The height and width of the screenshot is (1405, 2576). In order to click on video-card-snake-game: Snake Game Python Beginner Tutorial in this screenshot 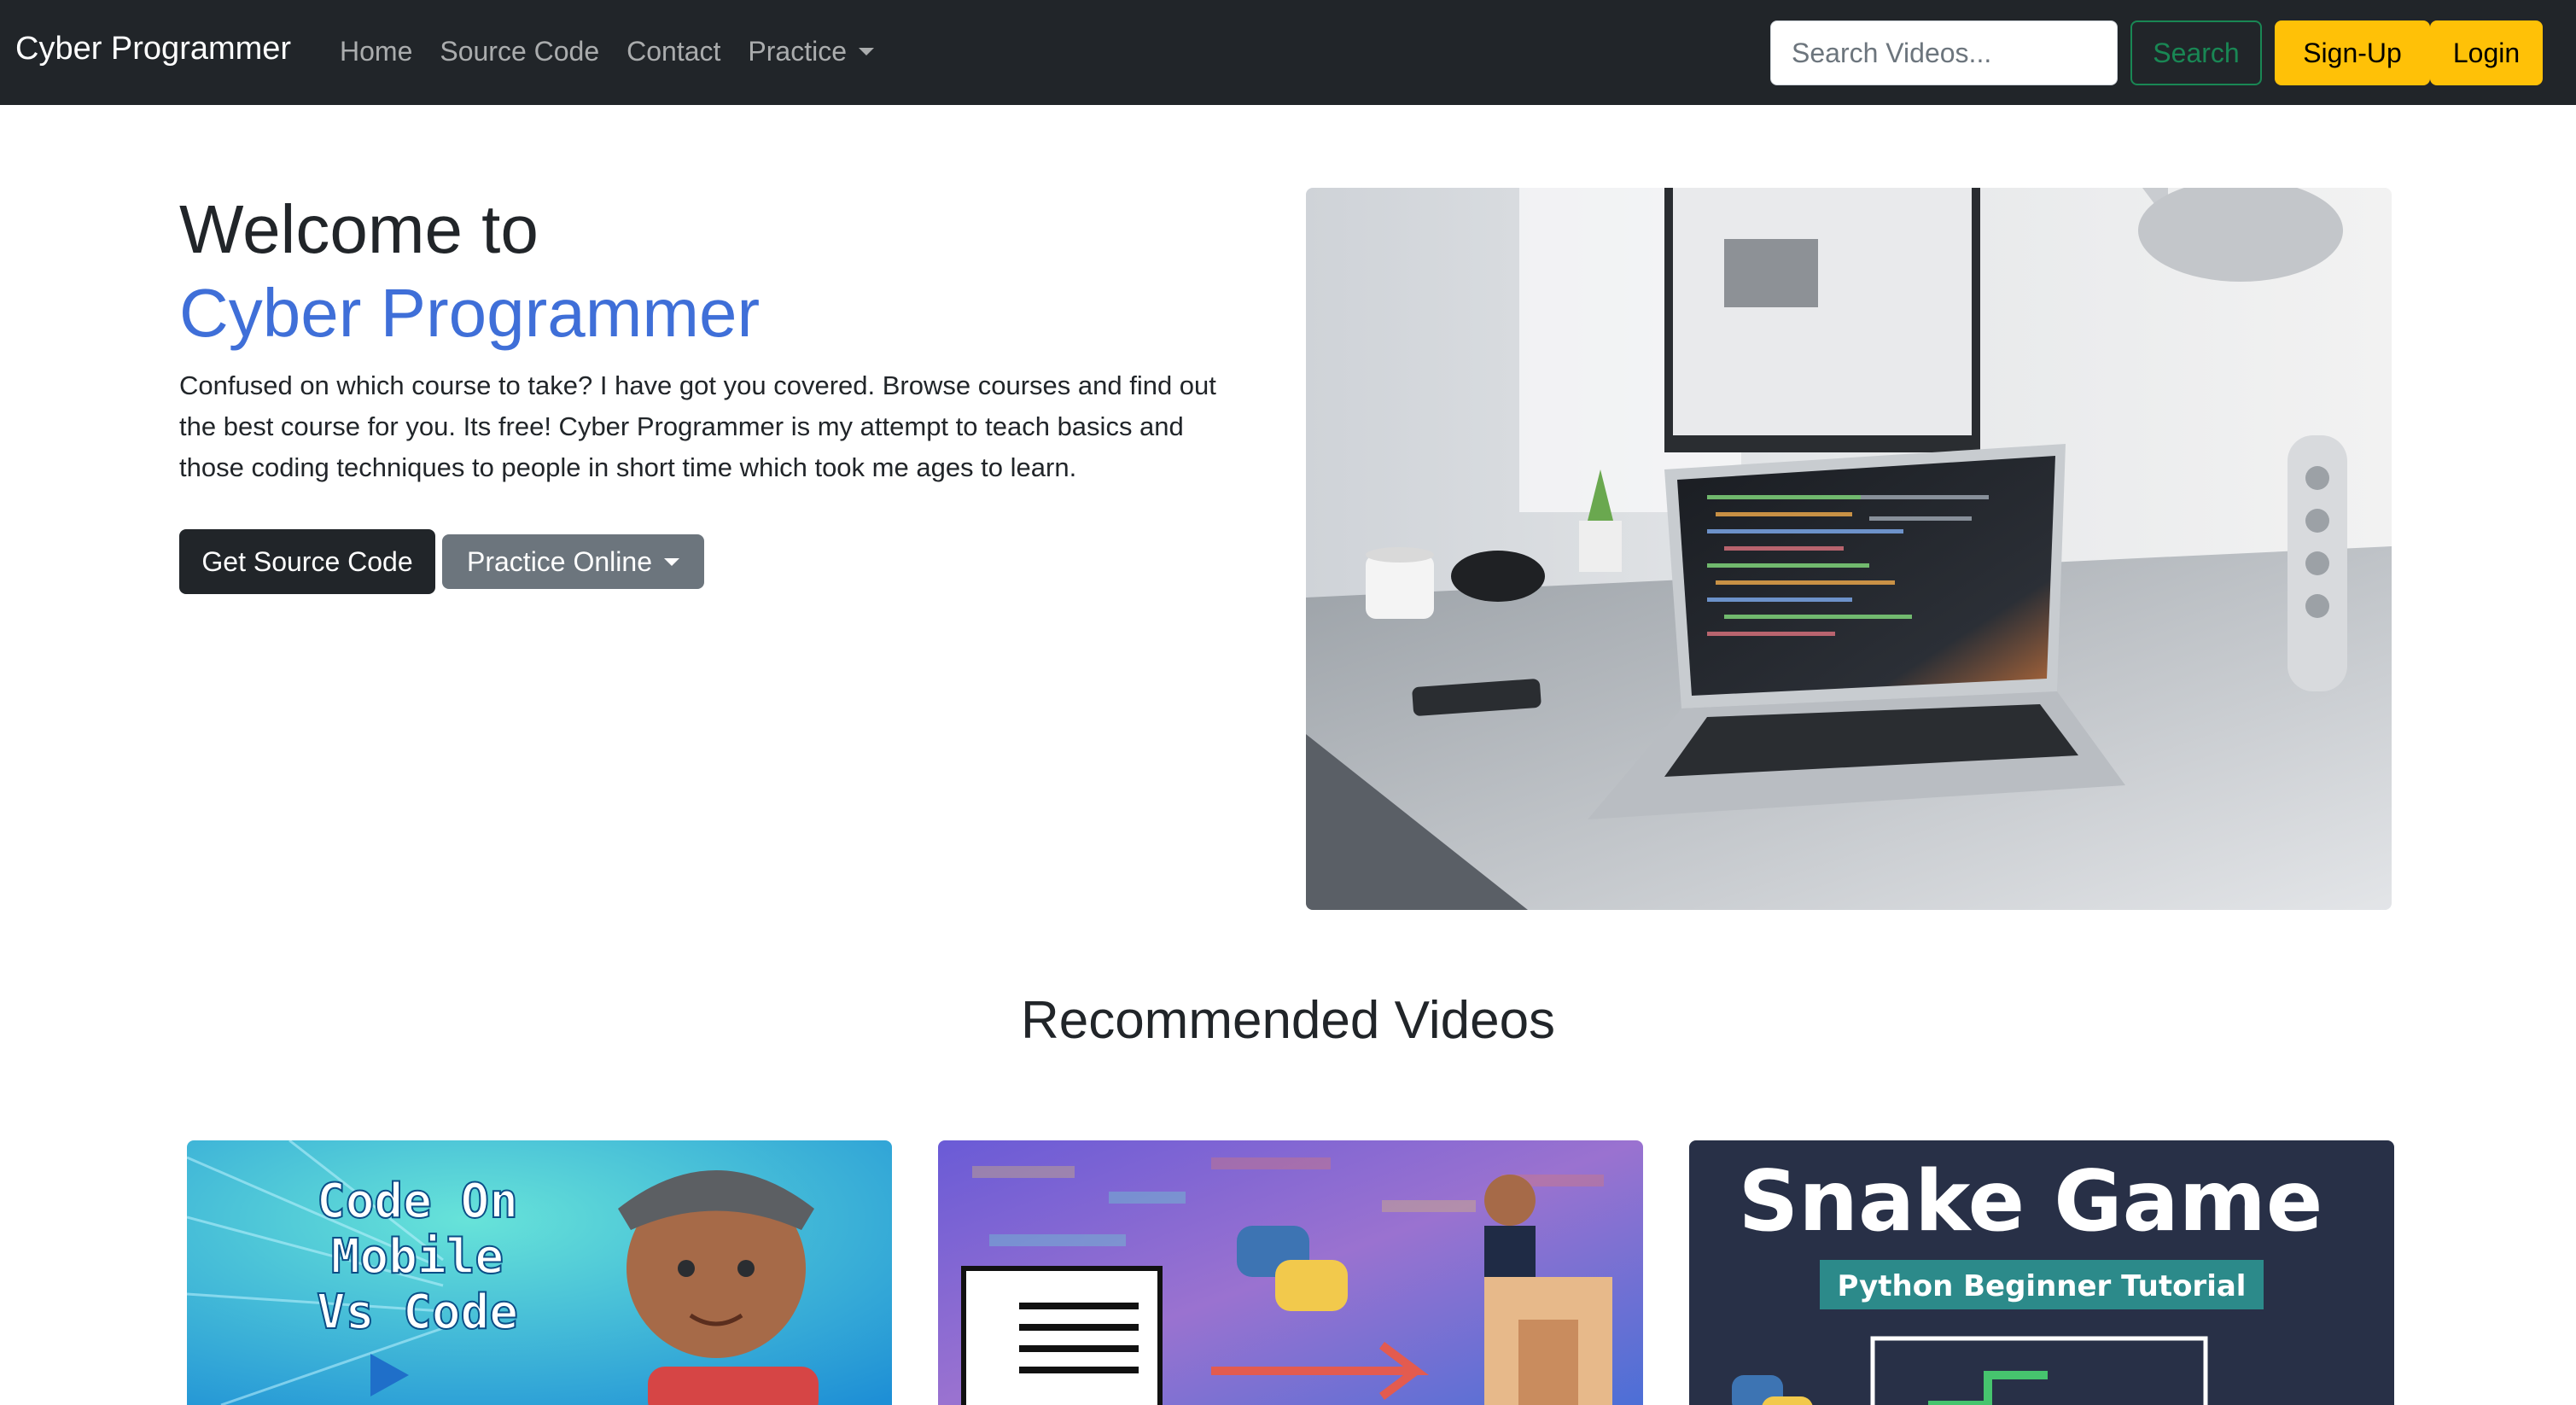, I will do `click(2041, 1272)`.